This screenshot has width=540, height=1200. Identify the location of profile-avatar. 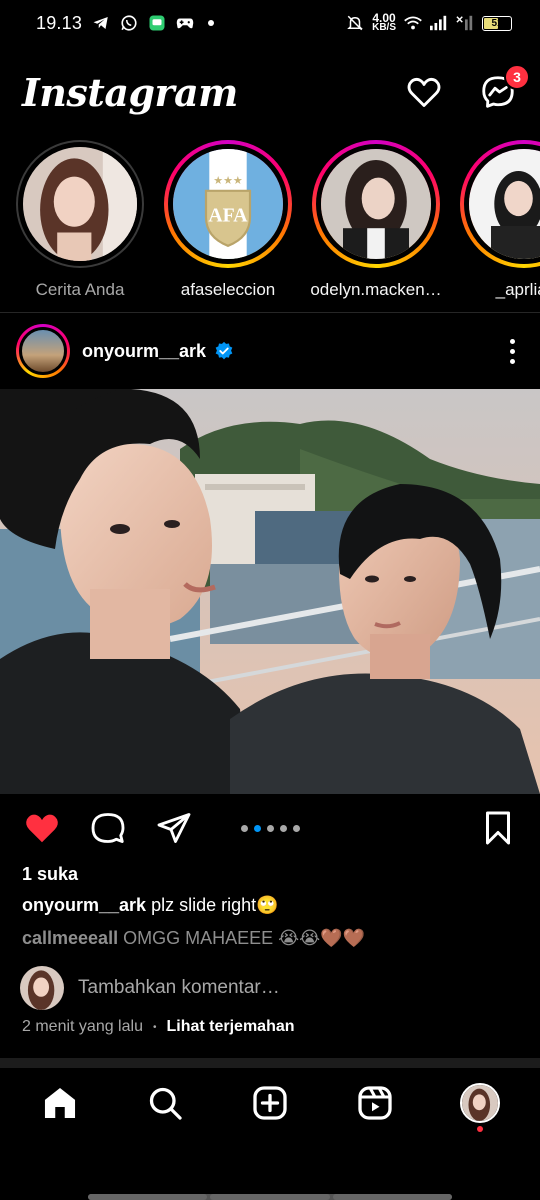
(479, 1103).